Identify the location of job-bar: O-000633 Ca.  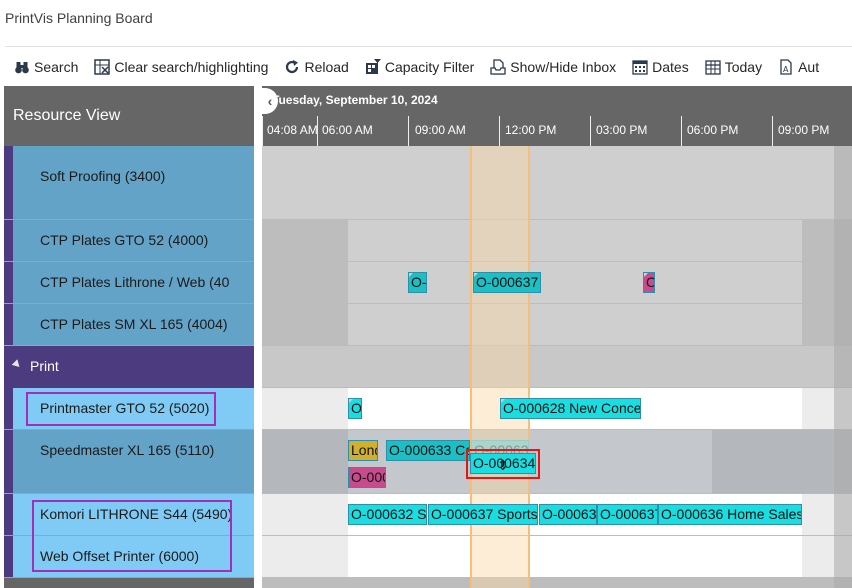
(428, 450).